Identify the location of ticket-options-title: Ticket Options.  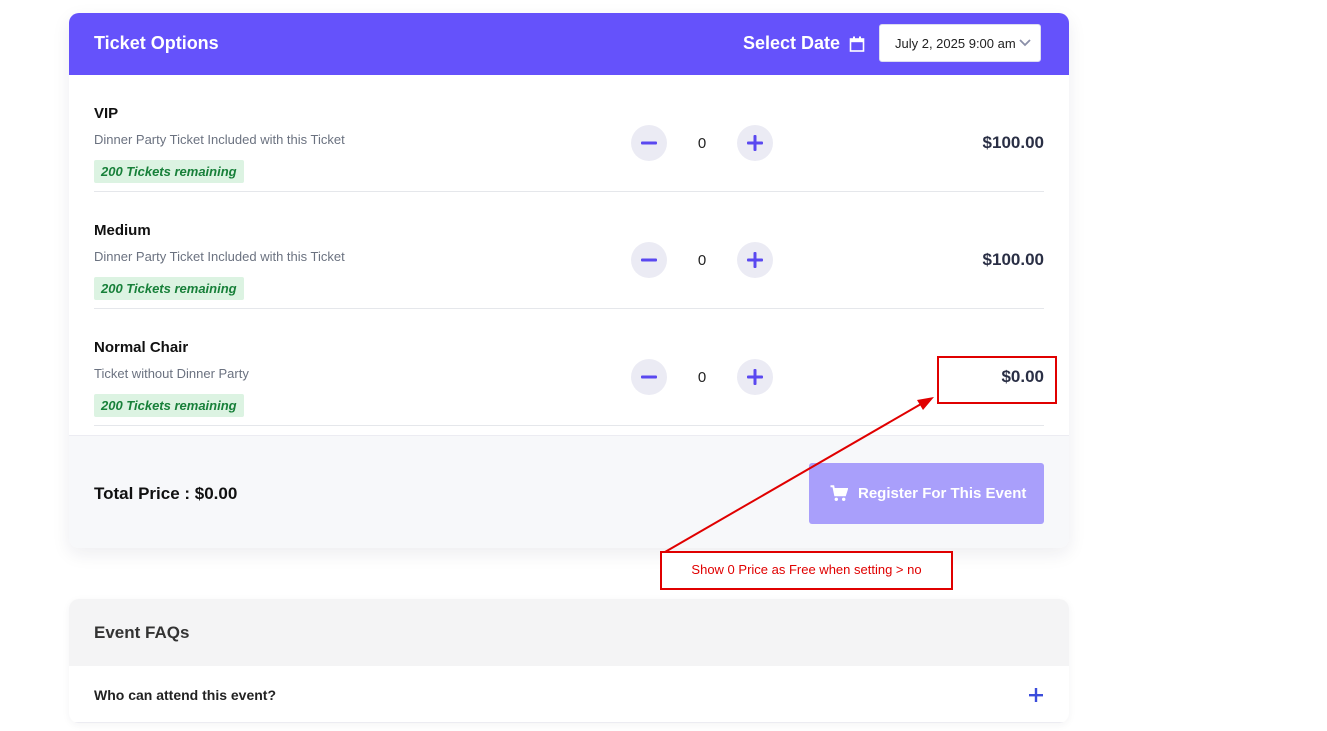
(156, 43).